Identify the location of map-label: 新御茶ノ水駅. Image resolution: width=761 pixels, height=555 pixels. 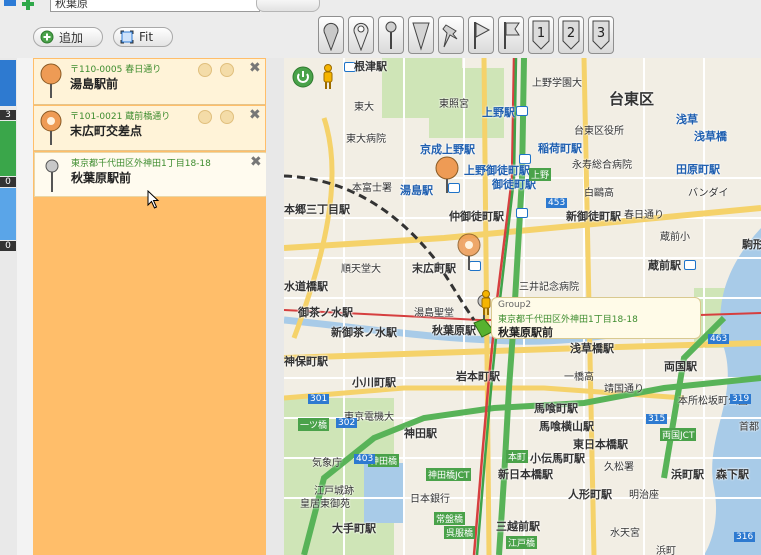
(364, 332).